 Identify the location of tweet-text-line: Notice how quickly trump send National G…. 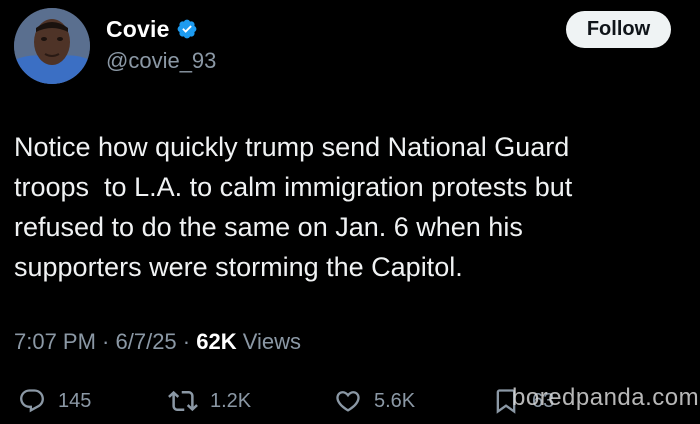
(292, 147).